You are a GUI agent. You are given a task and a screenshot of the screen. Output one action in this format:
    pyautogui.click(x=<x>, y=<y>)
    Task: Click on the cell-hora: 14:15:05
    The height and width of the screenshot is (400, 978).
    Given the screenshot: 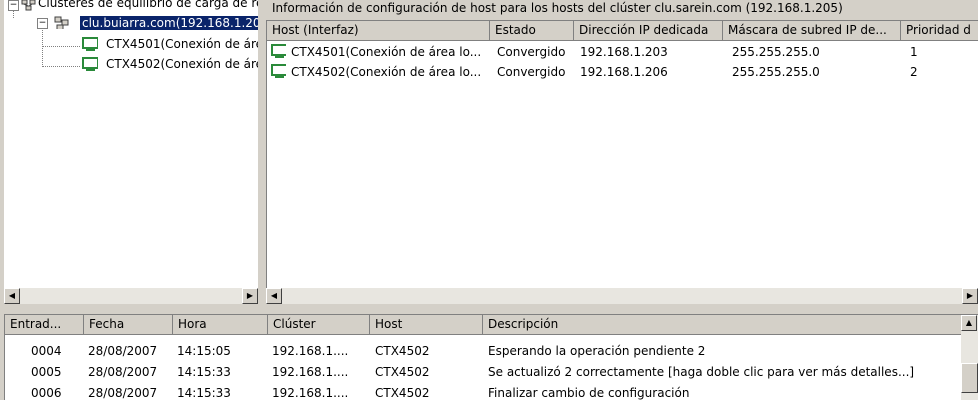 What is the action you would take?
    pyautogui.click(x=204, y=351)
    